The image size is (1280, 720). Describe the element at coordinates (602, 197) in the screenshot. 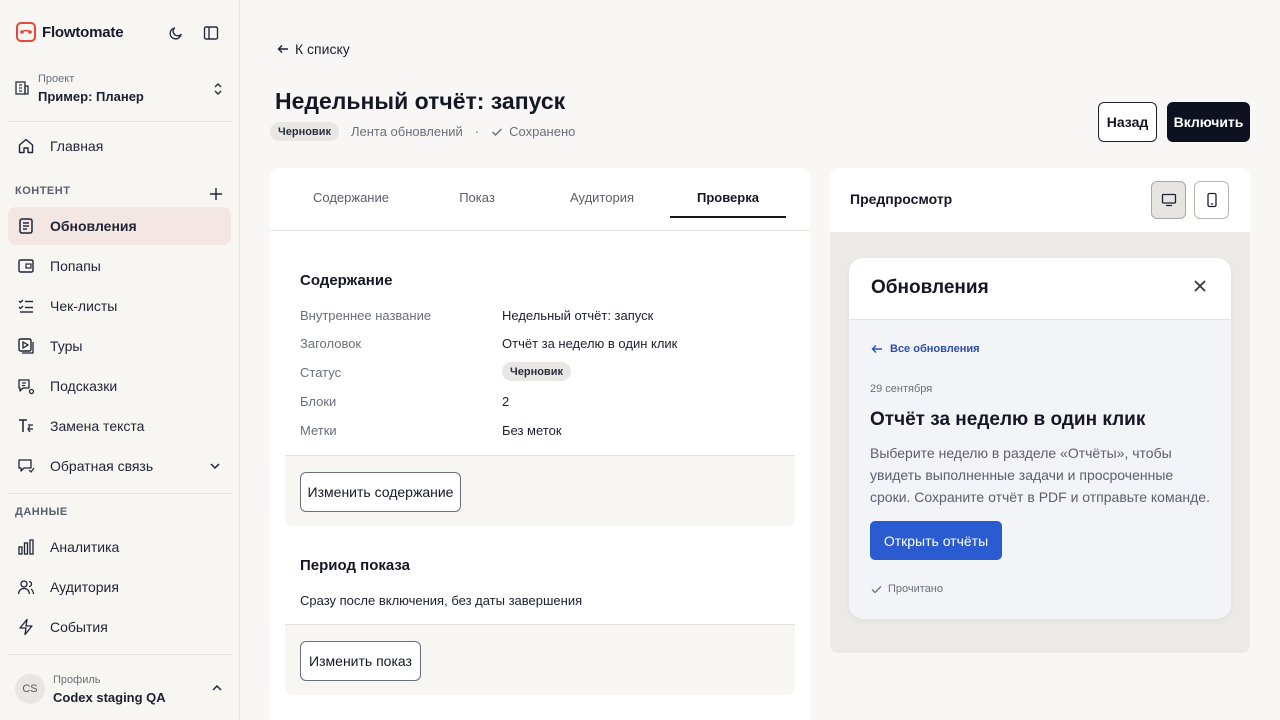

I see `tab-audience: Аудитория` at that location.